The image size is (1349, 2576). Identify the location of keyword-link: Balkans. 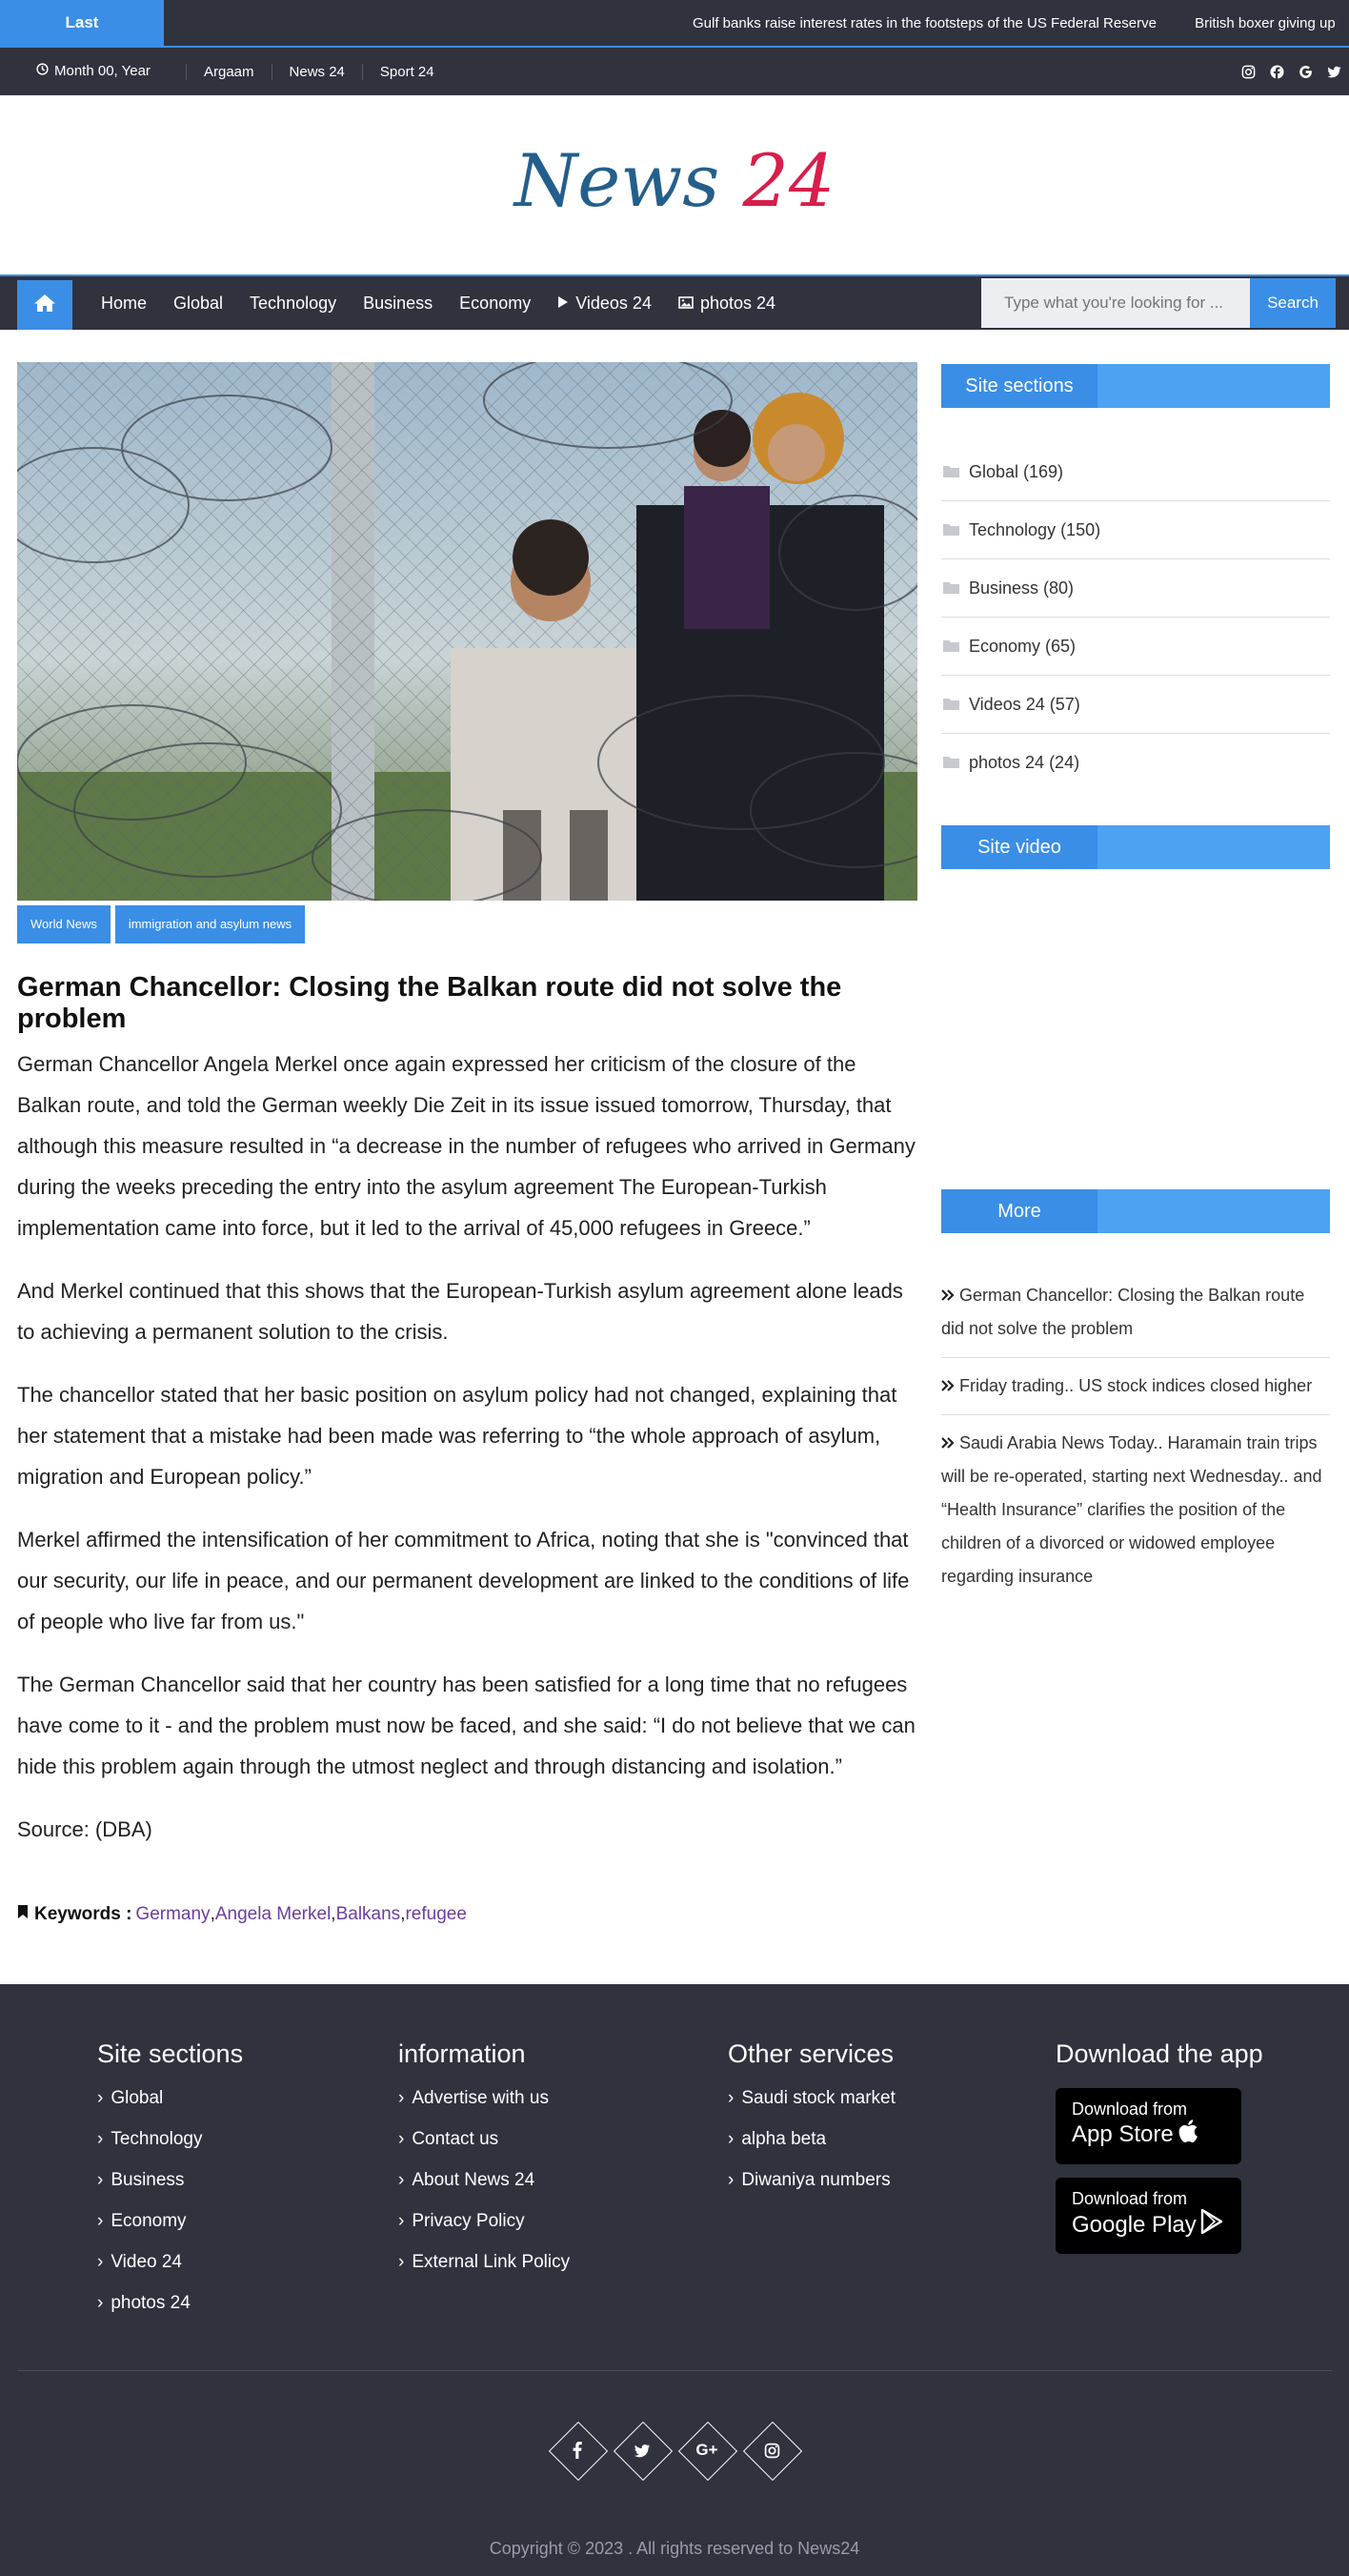
(368, 1914).